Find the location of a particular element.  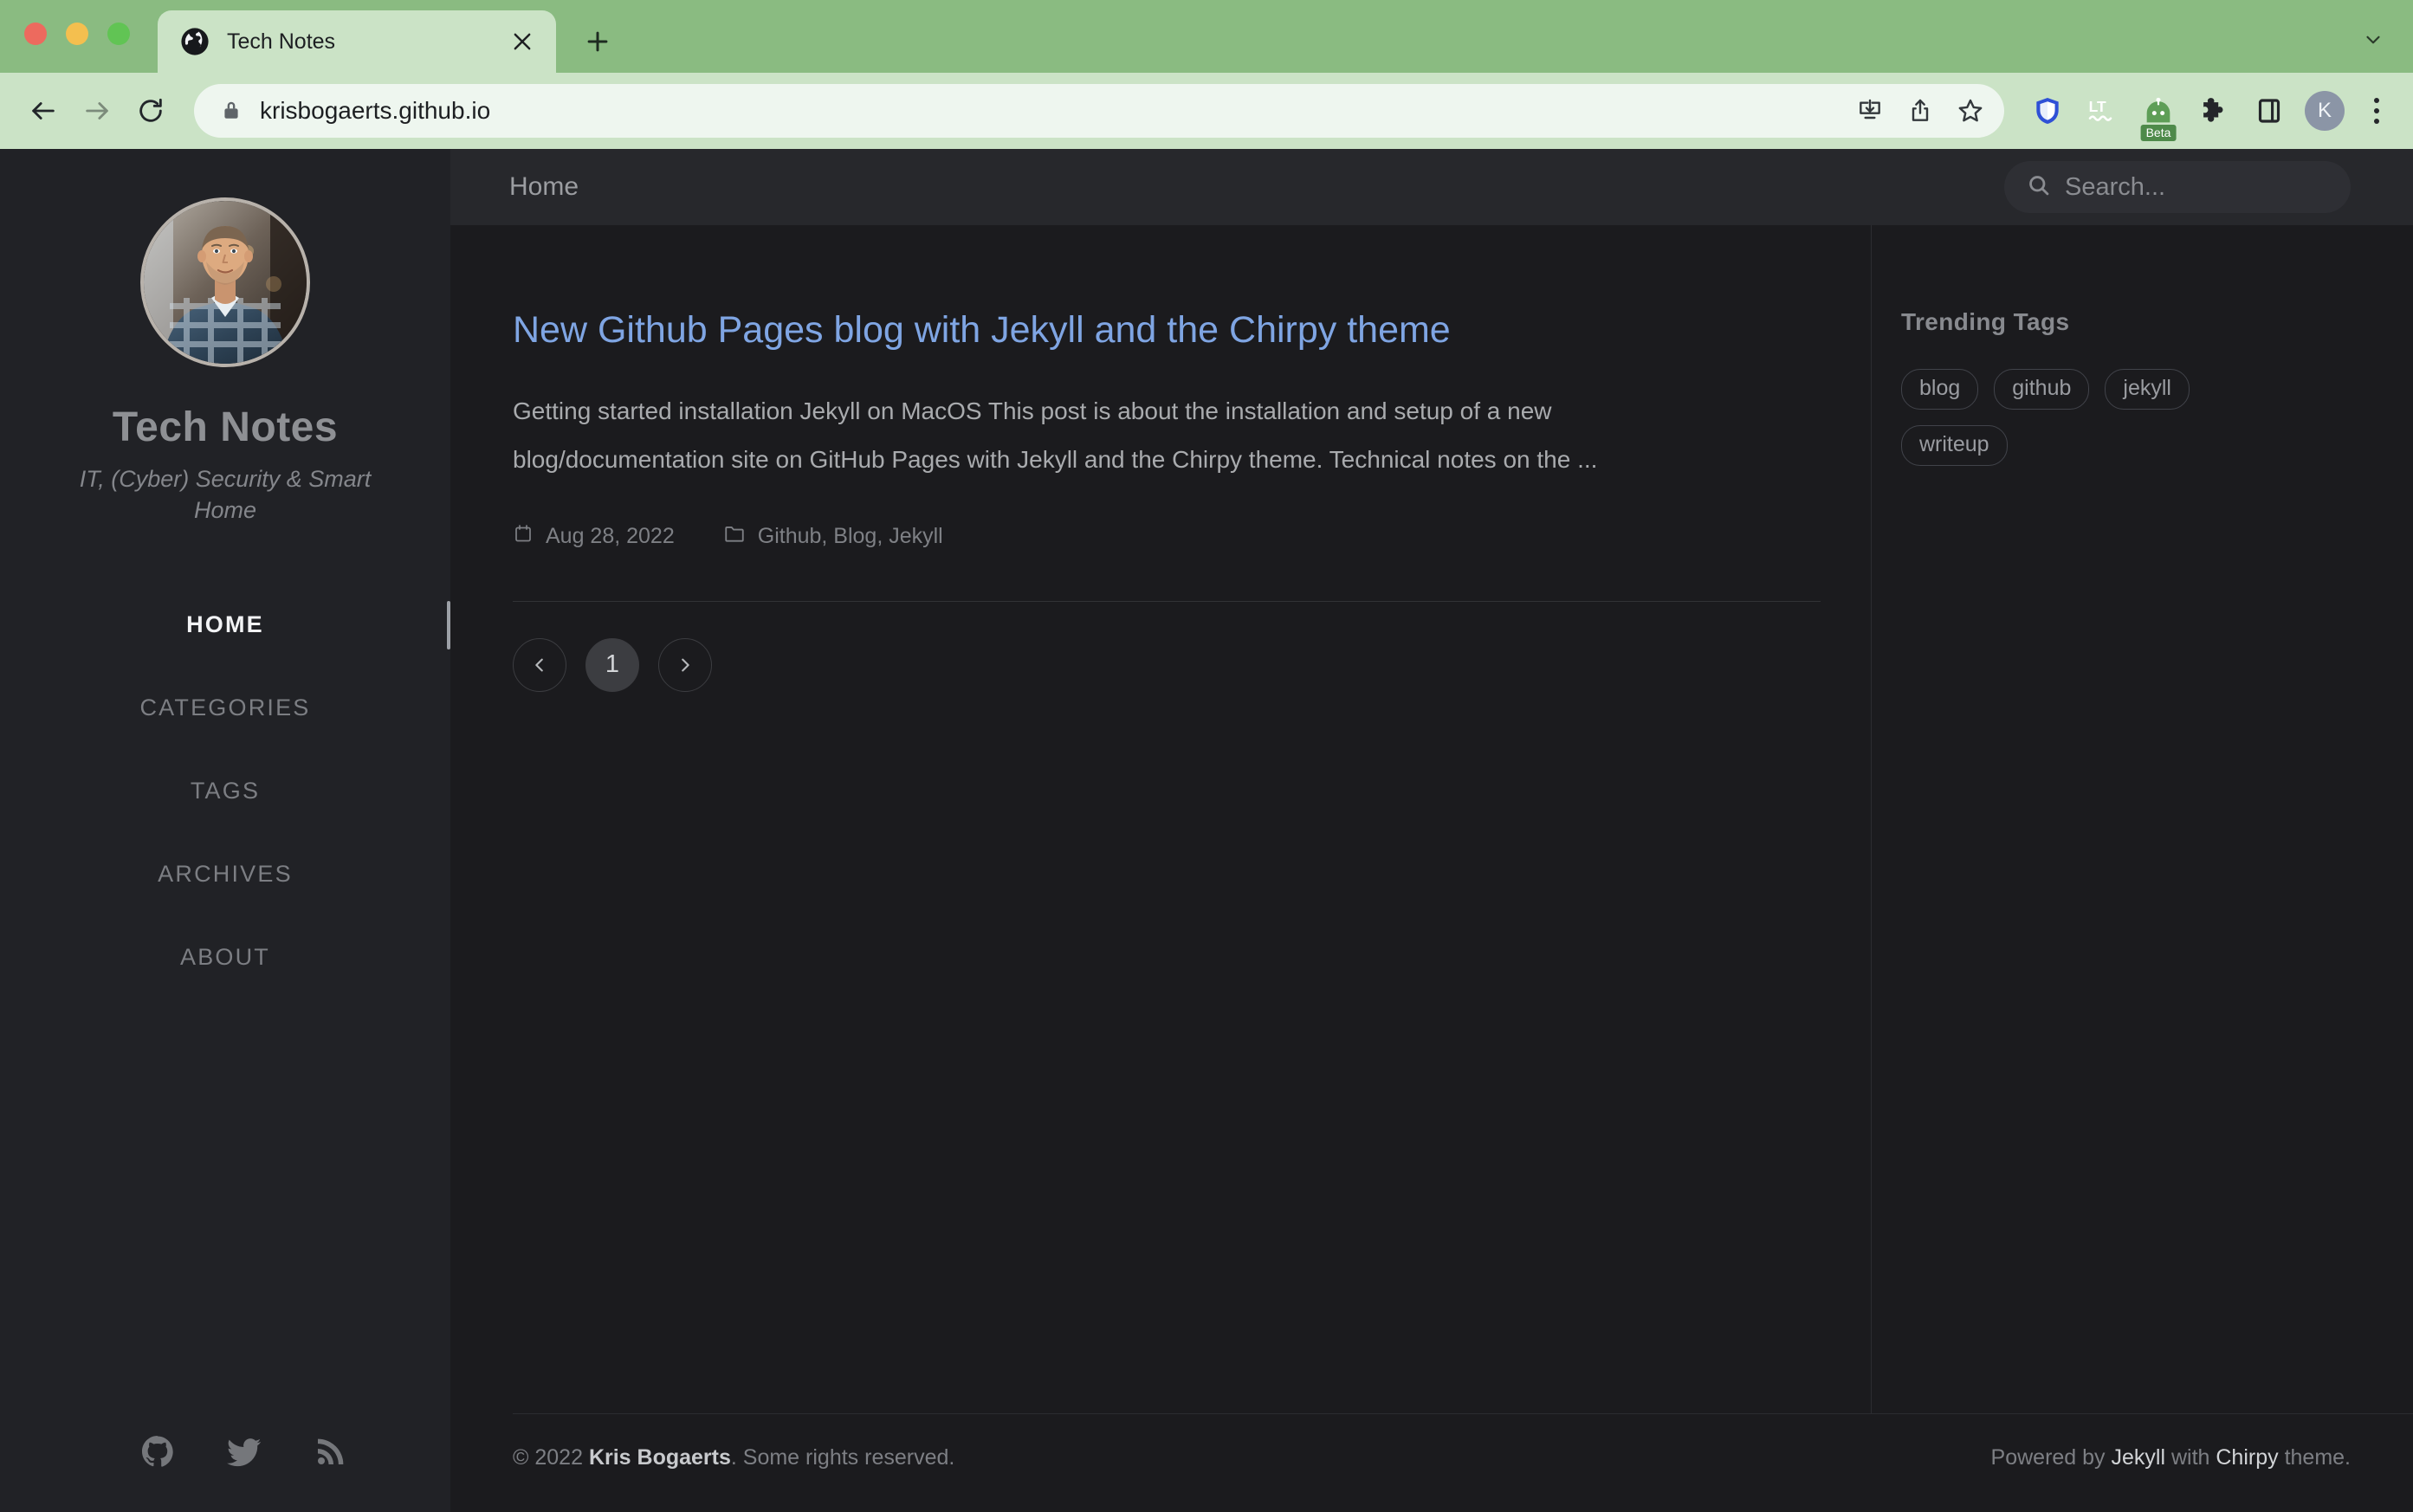

reload-icon is located at coordinates (150, 111).